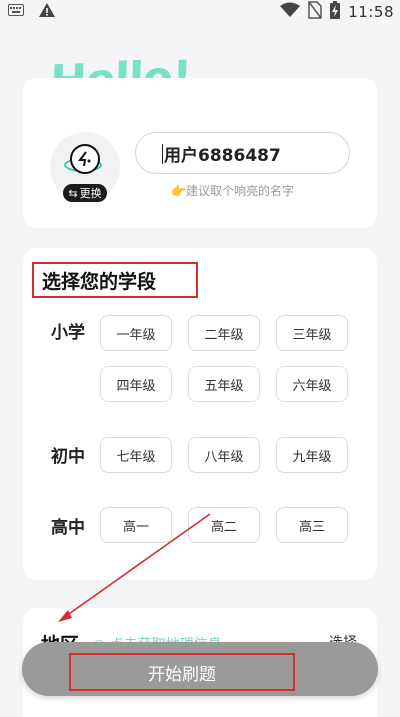 The height and width of the screenshot is (717, 400). What do you see at coordinates (232, 191) in the screenshot?
I see `username-hint: 👉建议取个响亮的名字` at bounding box center [232, 191].